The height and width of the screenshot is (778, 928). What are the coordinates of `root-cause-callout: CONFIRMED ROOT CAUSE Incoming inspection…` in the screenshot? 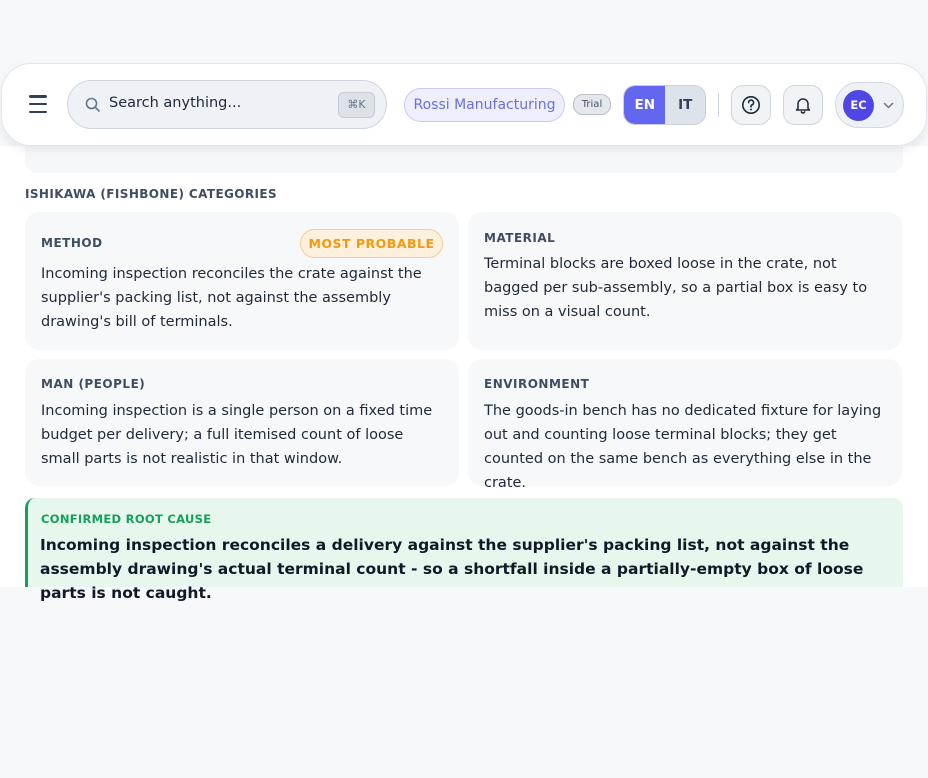 It's located at (464, 550).